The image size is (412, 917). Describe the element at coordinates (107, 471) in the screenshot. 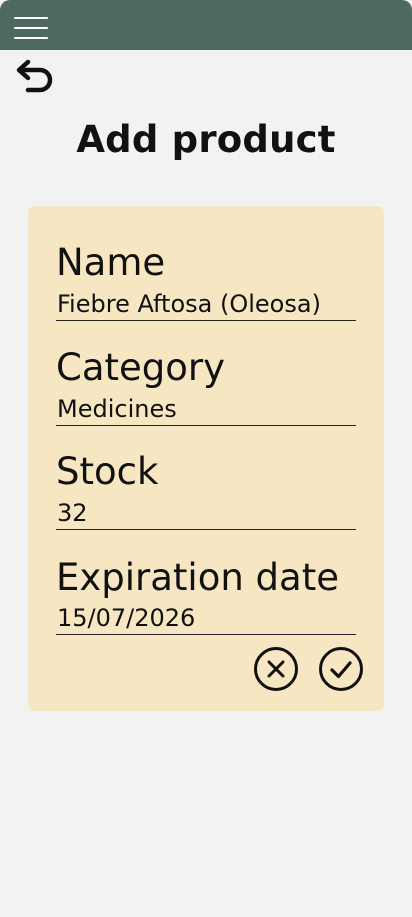

I see `stock-label: Stock` at that location.